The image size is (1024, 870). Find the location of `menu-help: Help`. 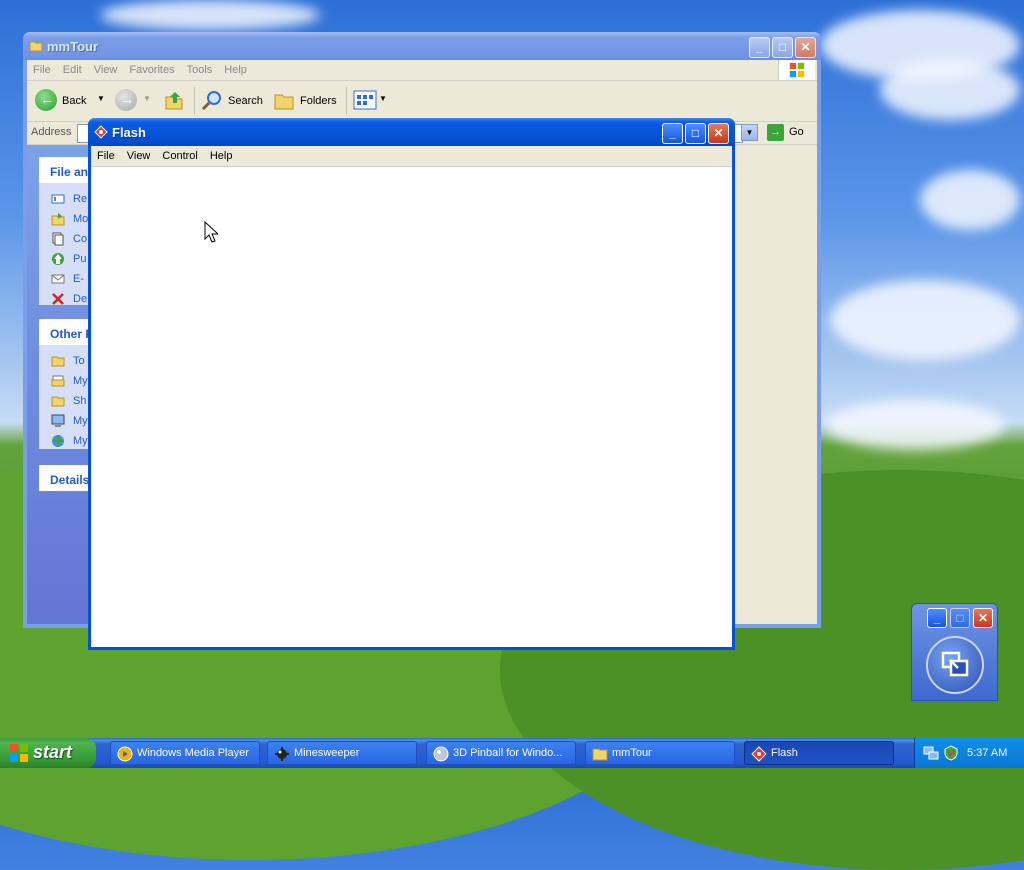

menu-help: Help is located at coordinates (235, 68).